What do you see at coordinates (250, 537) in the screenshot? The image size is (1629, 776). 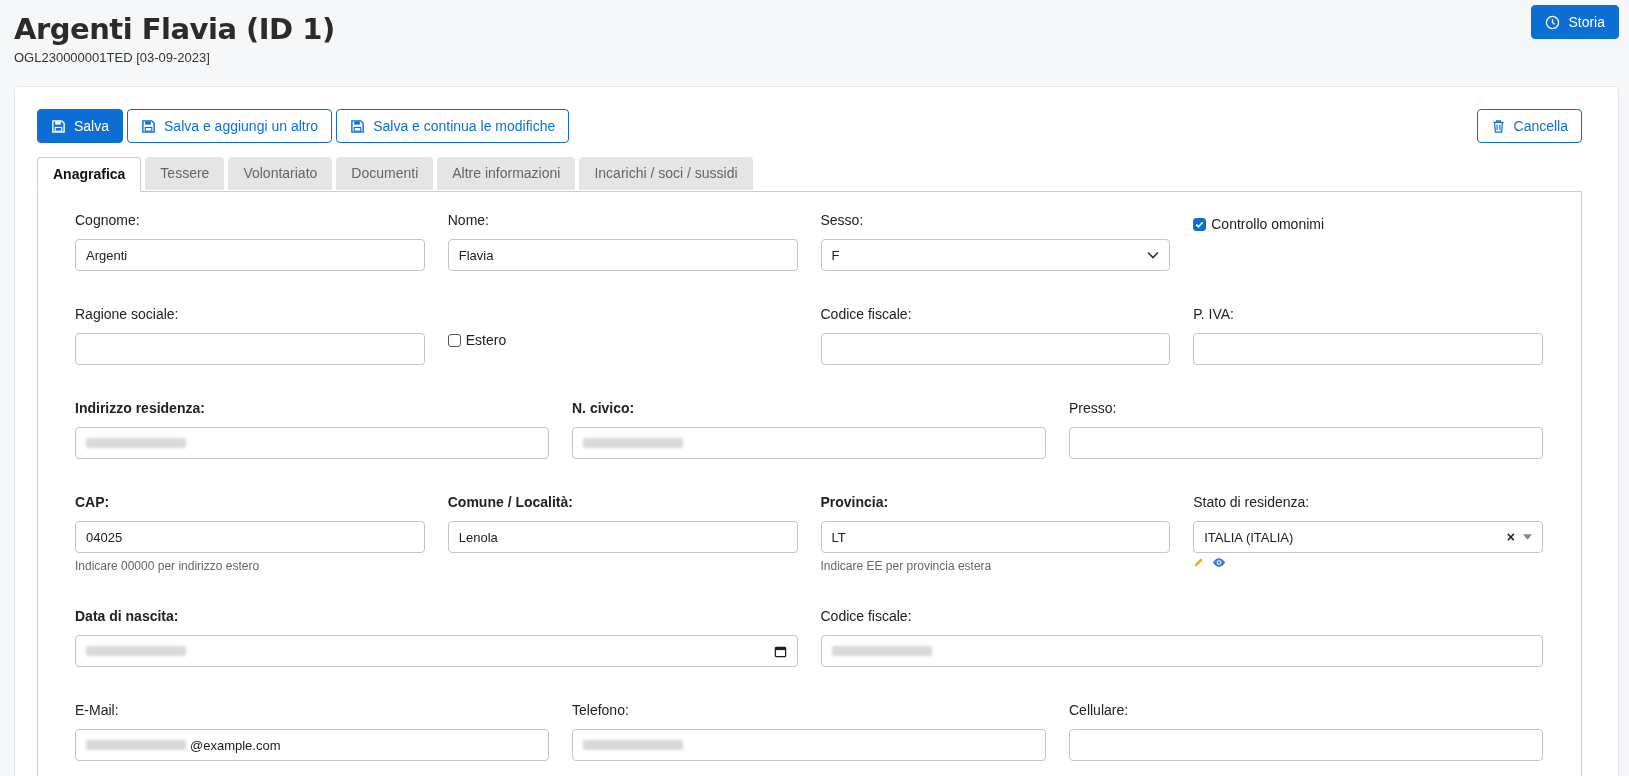 I see `input-field: 04025` at bounding box center [250, 537].